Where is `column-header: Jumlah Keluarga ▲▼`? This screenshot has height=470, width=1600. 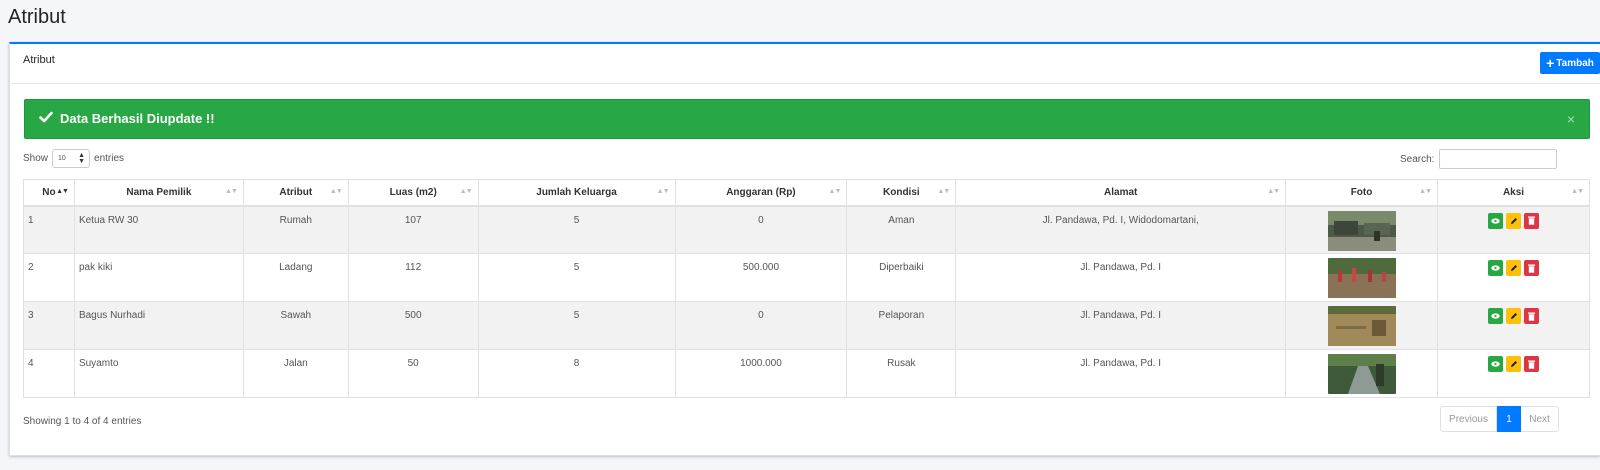
column-header: Jumlah Keluarga ▲▼ is located at coordinates (576, 193).